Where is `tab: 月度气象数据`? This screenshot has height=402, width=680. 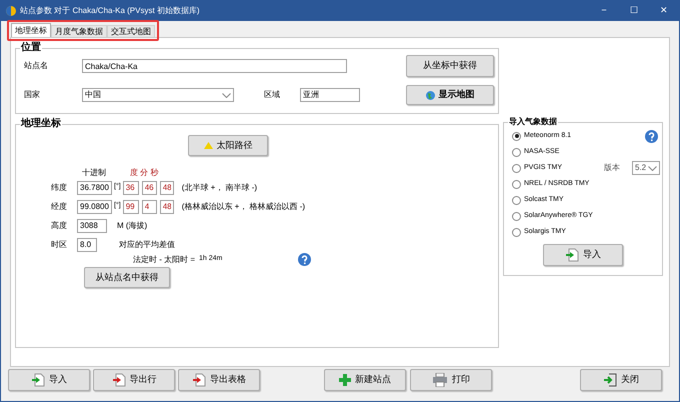
tab: 月度气象数据 is located at coordinates (79, 31).